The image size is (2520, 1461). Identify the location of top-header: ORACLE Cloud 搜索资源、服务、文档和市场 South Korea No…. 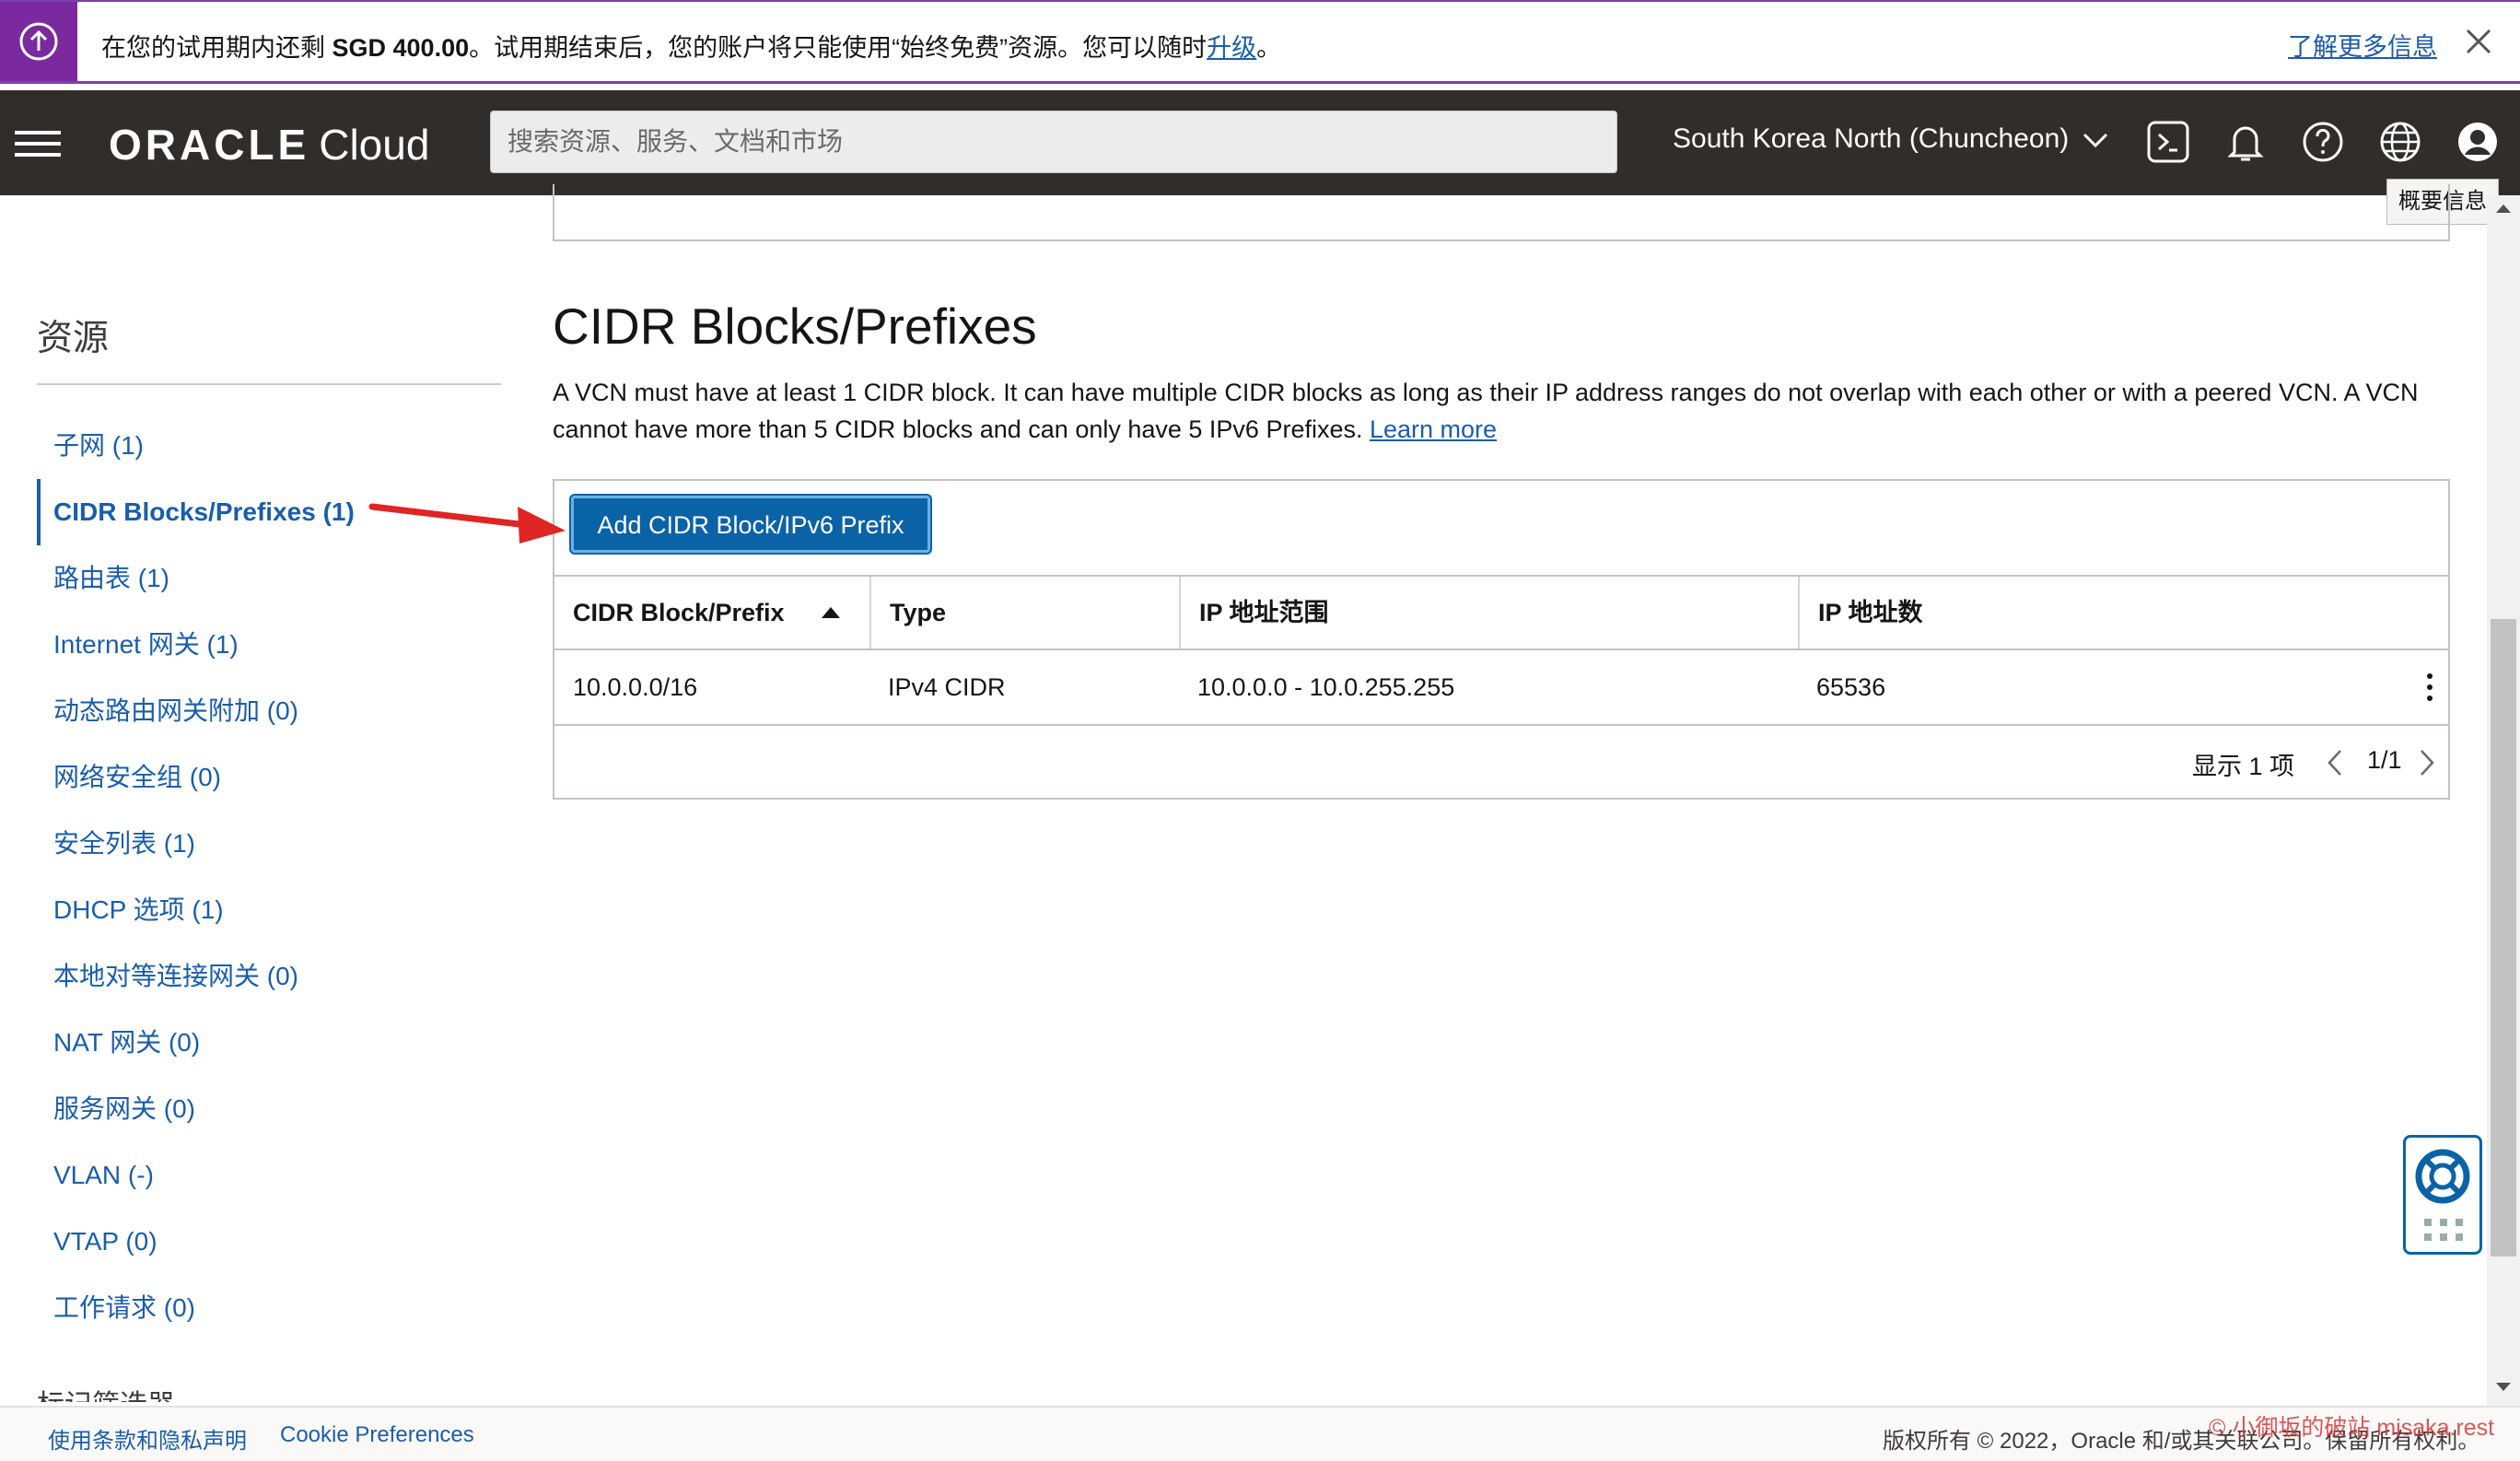
(1260, 143).